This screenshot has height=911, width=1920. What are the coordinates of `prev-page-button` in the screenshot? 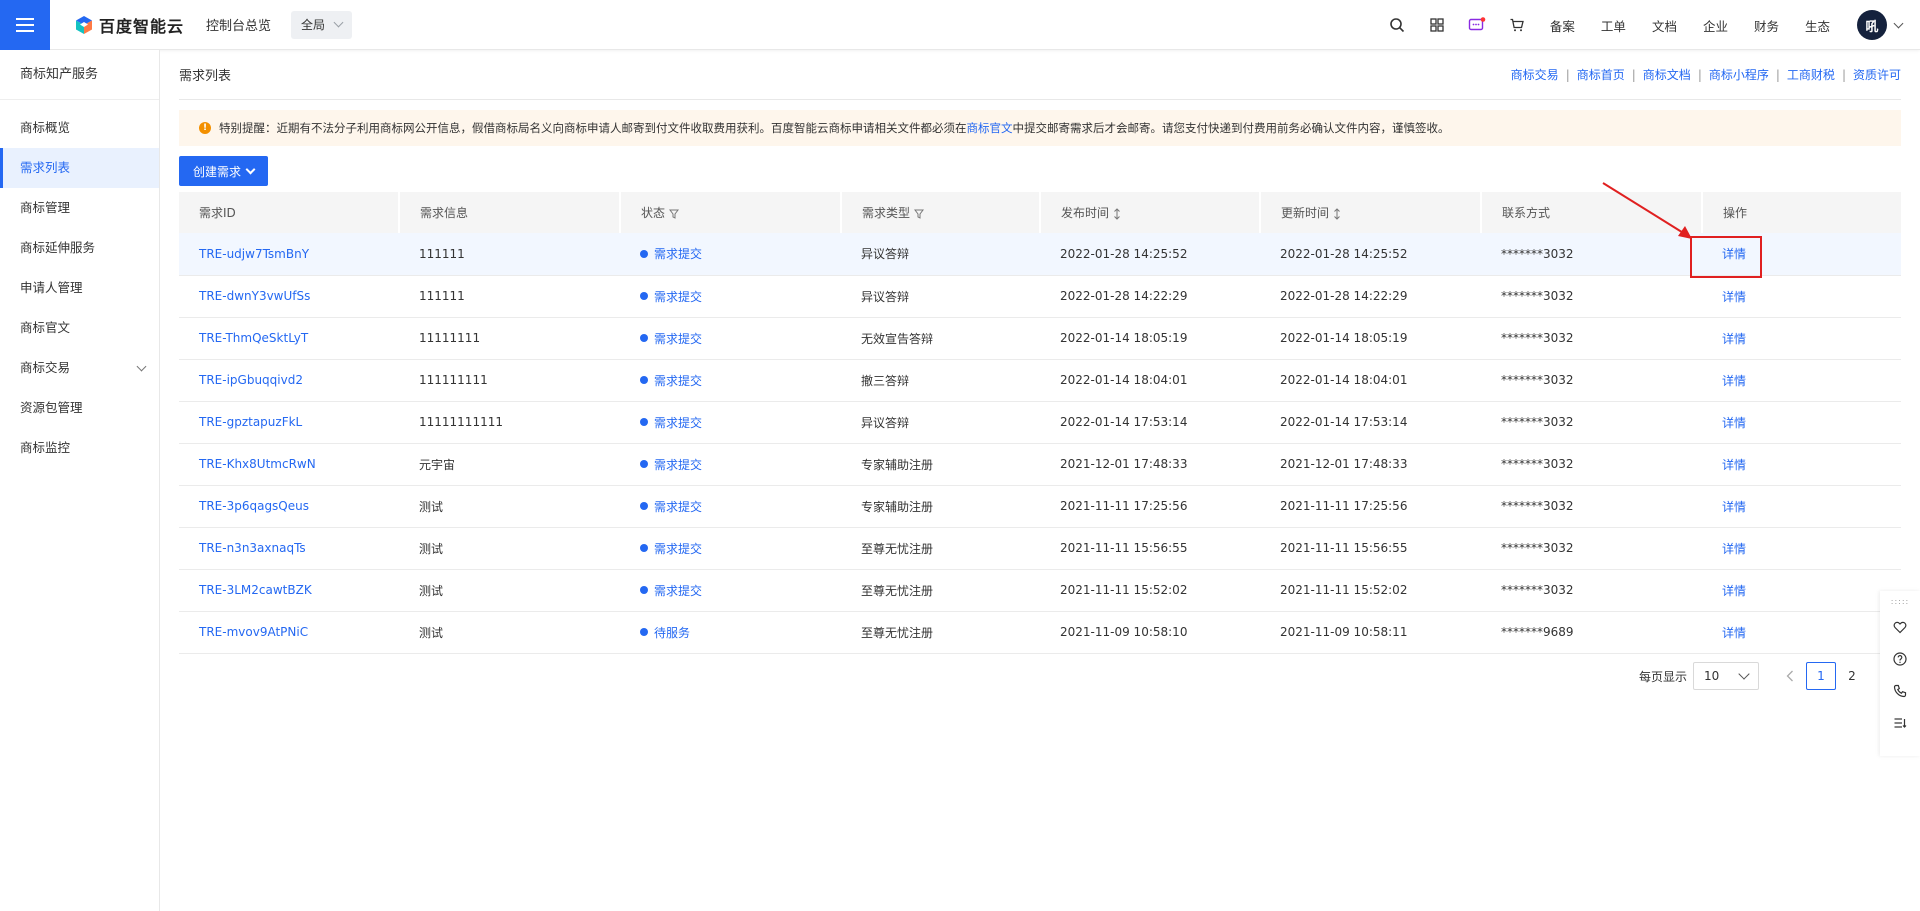 It's located at (1790, 676).